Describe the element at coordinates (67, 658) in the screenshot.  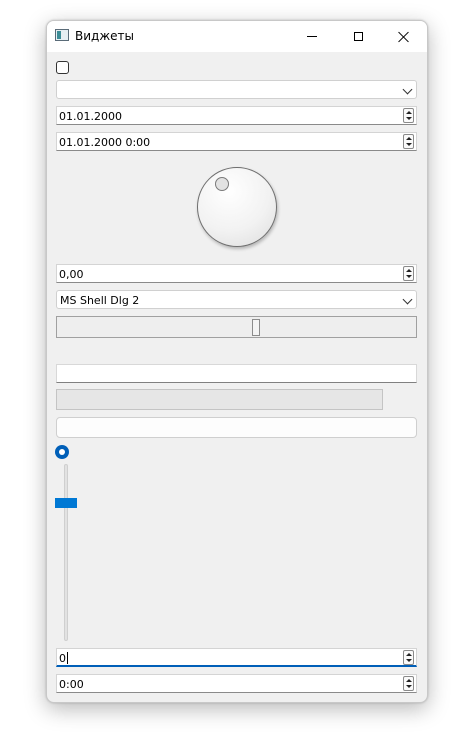
I see `text-caret` at that location.